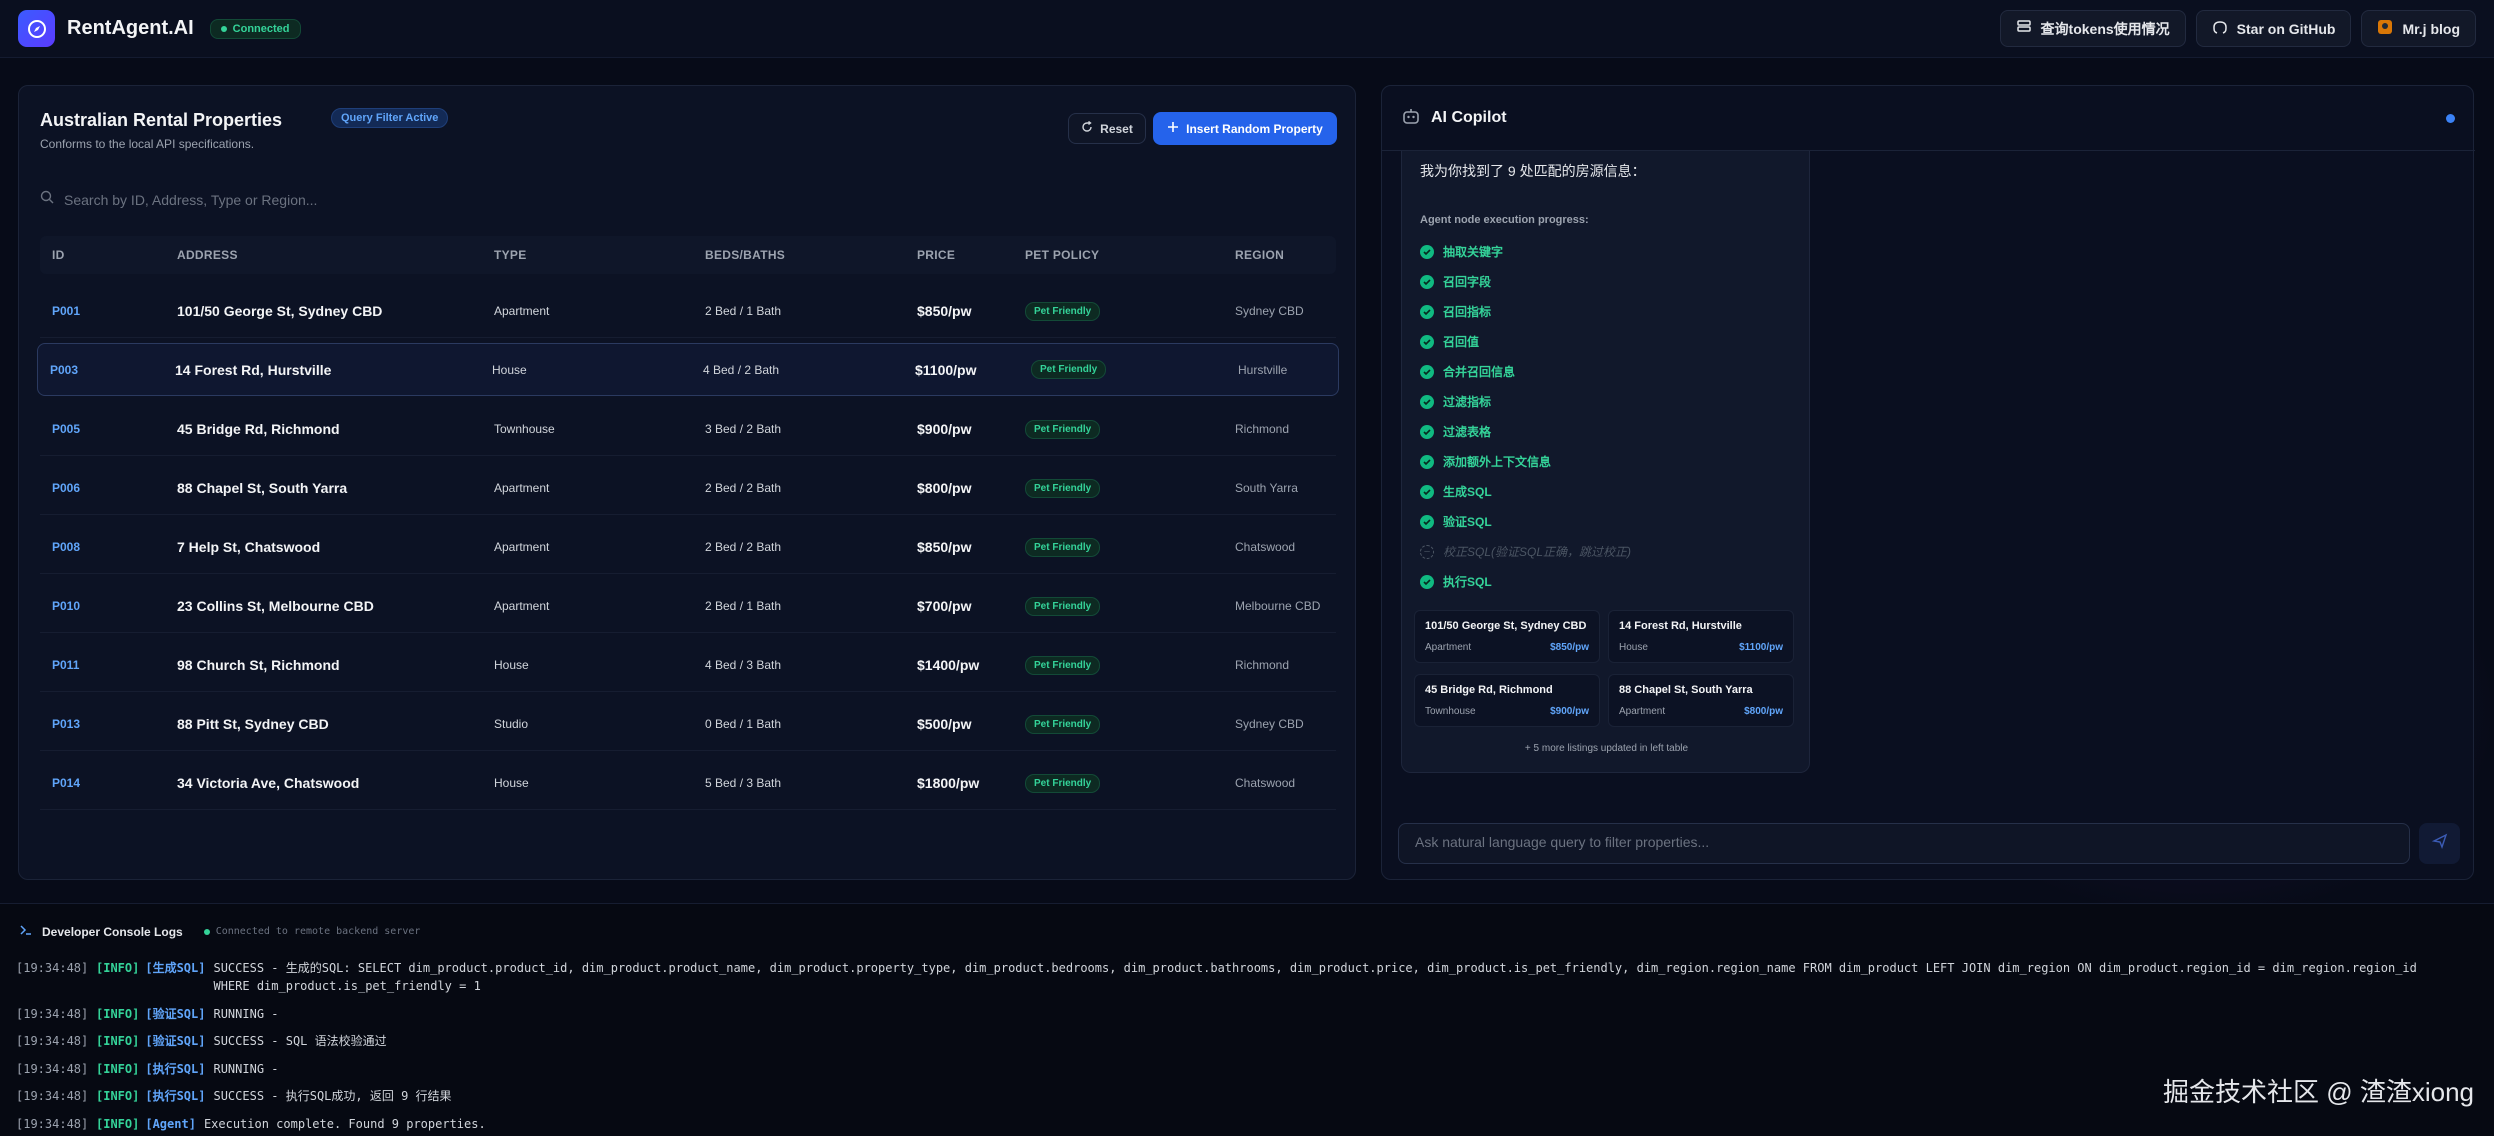  I want to click on insert-random-property-button: Insert Random Property, so click(1245, 128).